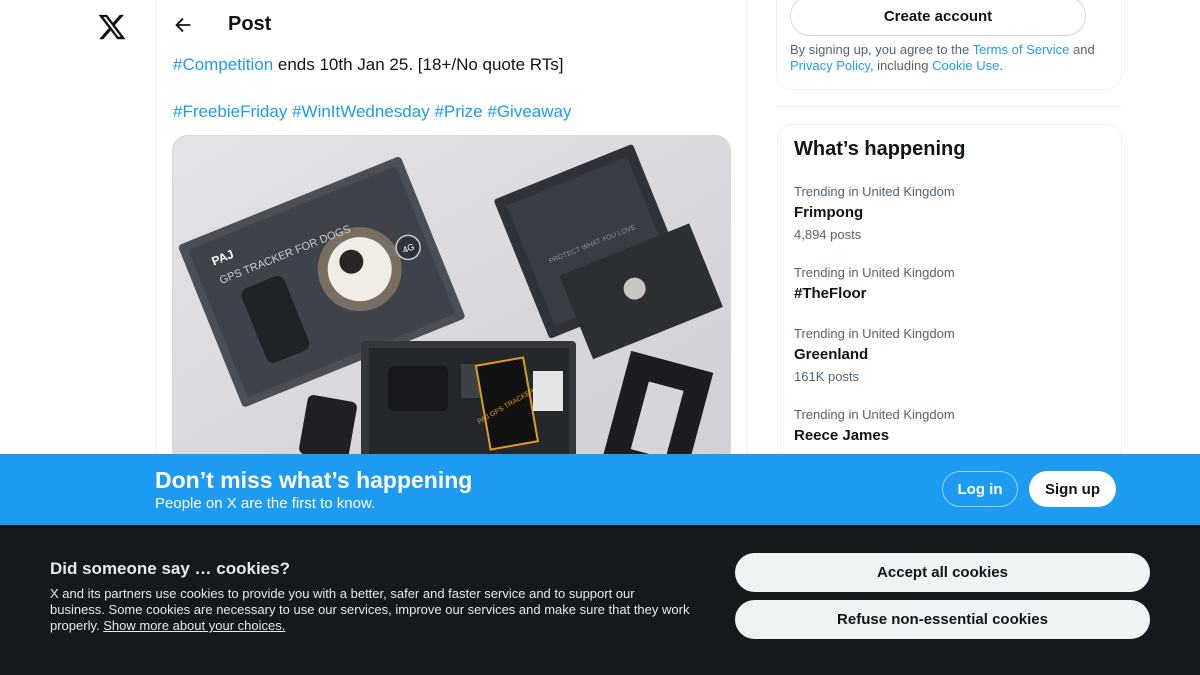  What do you see at coordinates (831, 354) in the screenshot?
I see `trend-name: Greenland` at bounding box center [831, 354].